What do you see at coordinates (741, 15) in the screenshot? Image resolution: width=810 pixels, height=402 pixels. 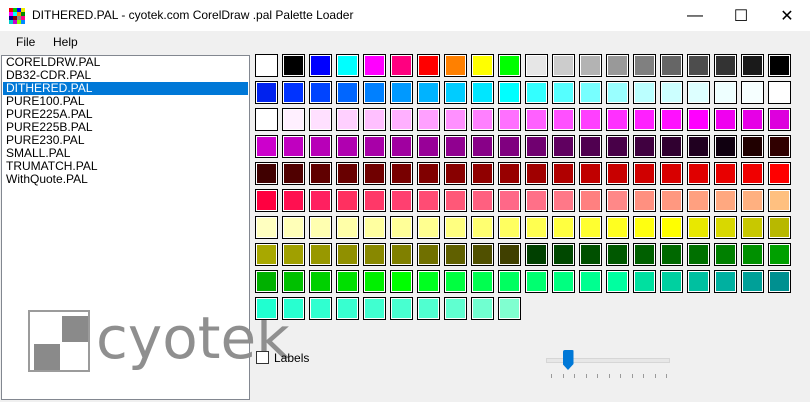 I see `maximize-button: ☐` at bounding box center [741, 15].